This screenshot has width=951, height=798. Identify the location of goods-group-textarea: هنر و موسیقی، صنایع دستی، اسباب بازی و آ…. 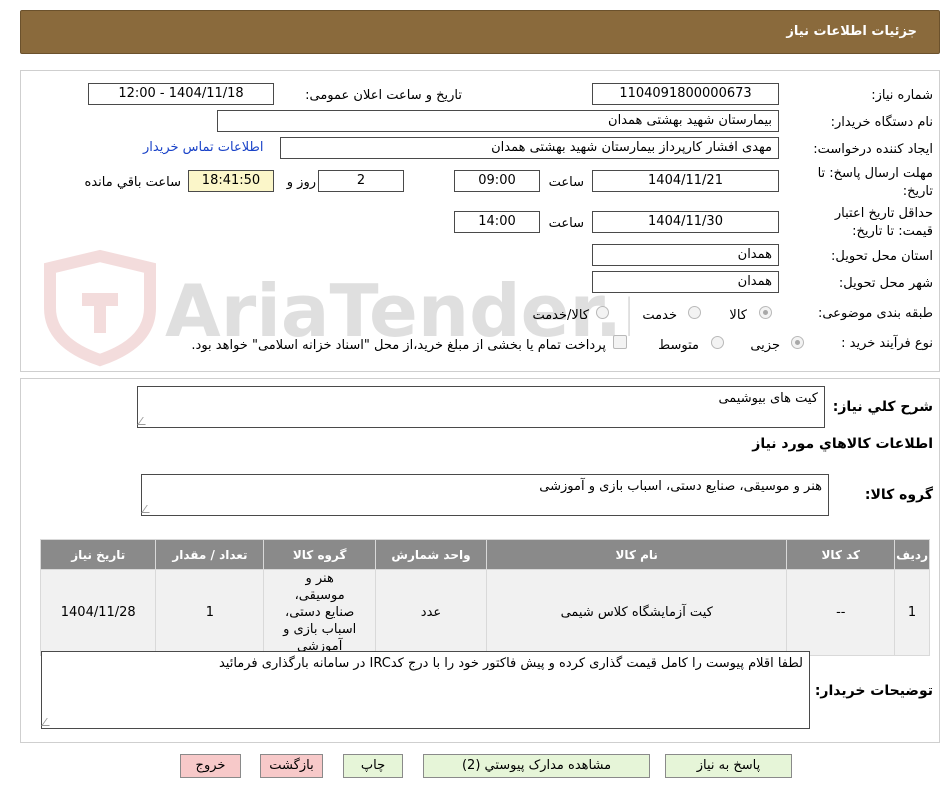
(485, 495).